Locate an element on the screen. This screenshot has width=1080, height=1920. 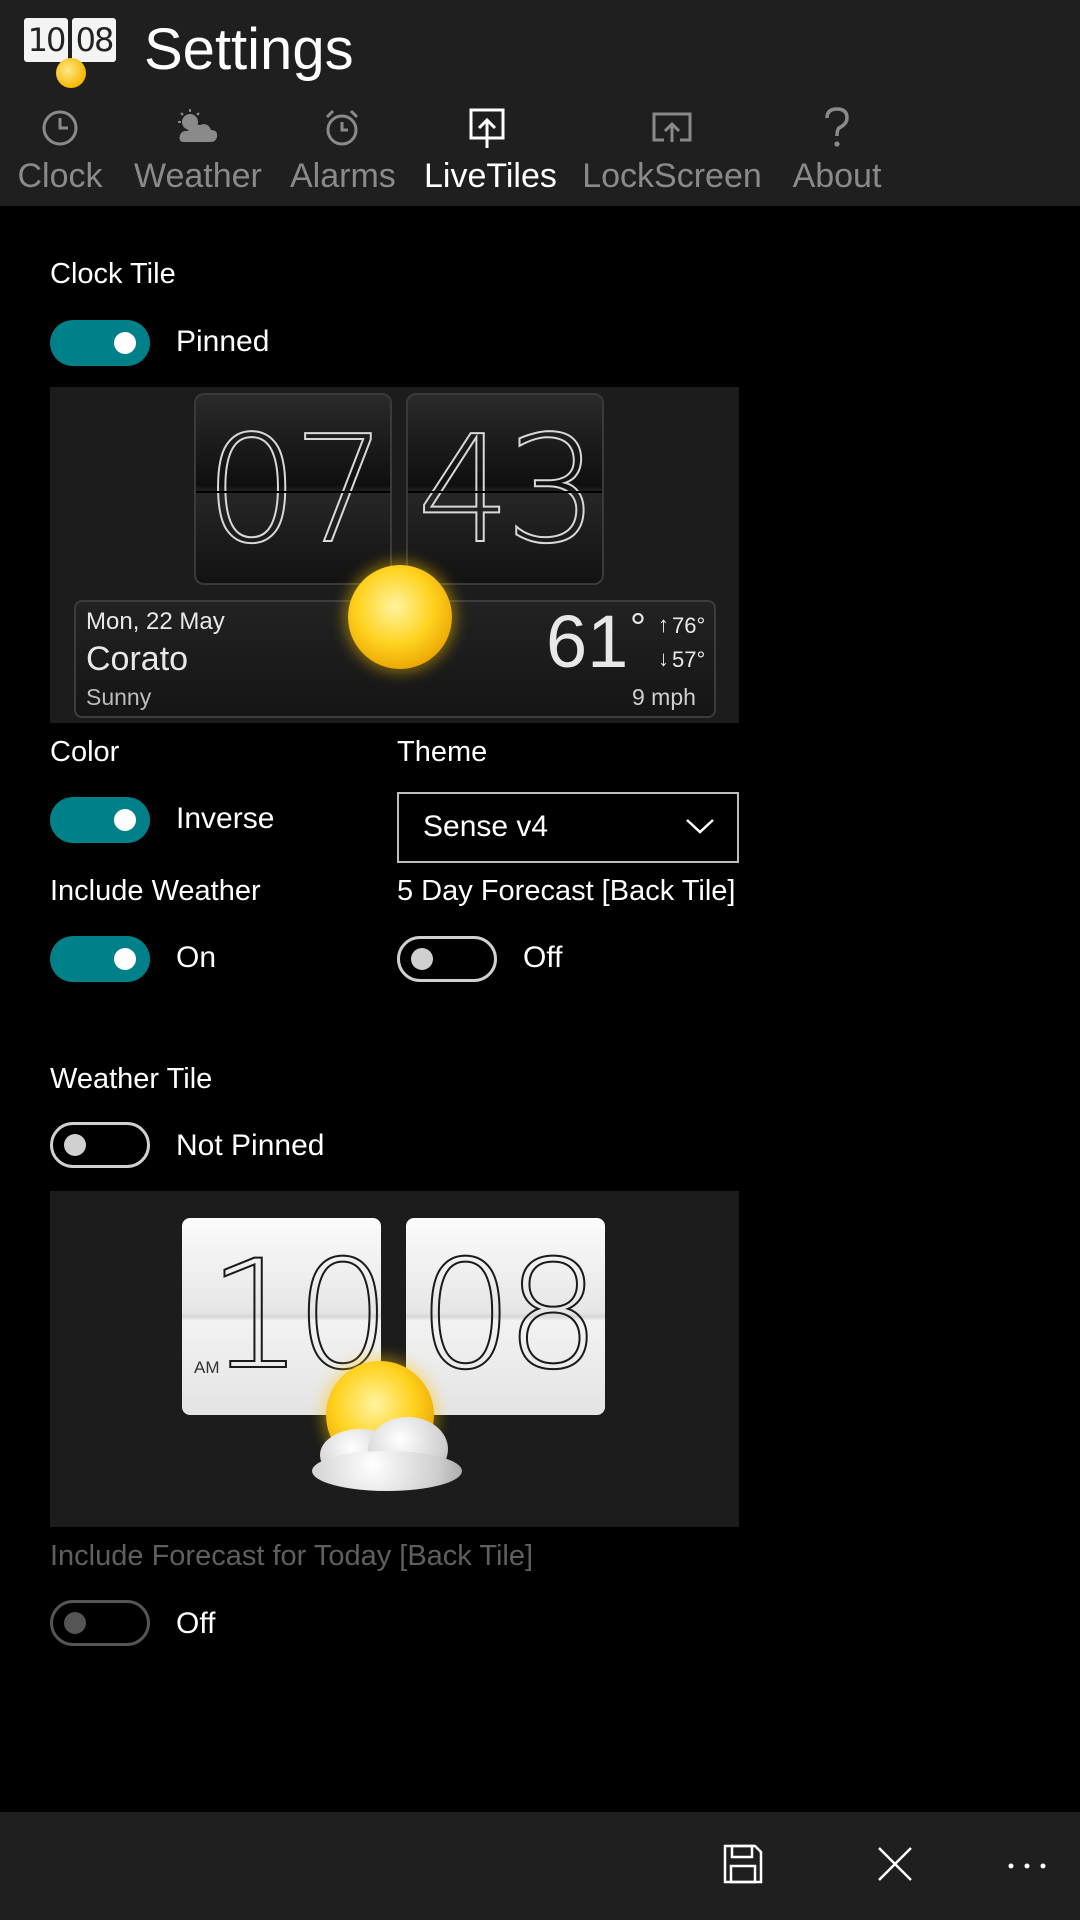
include-weather-label: Include Weather is located at coordinates (155, 891).